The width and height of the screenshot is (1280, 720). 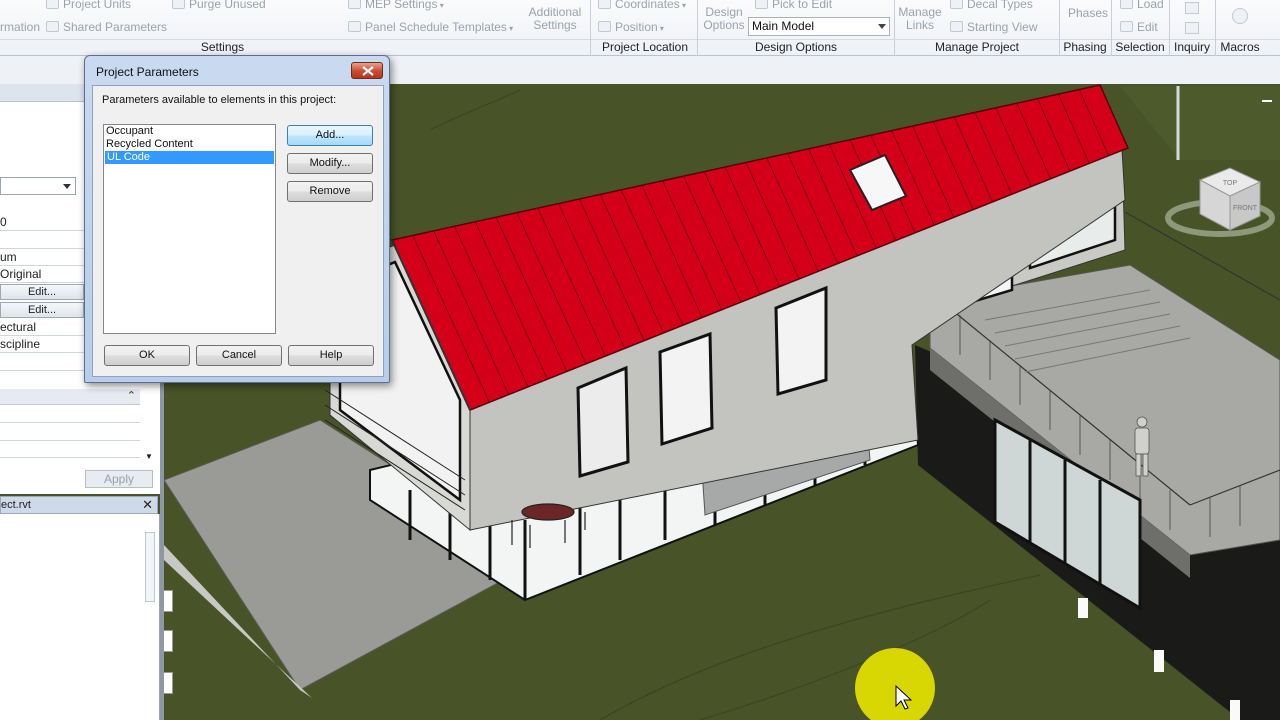 What do you see at coordinates (430, 27) in the screenshot?
I see `panel-schedule-templates-button: Panel Schedule Templates ▾` at bounding box center [430, 27].